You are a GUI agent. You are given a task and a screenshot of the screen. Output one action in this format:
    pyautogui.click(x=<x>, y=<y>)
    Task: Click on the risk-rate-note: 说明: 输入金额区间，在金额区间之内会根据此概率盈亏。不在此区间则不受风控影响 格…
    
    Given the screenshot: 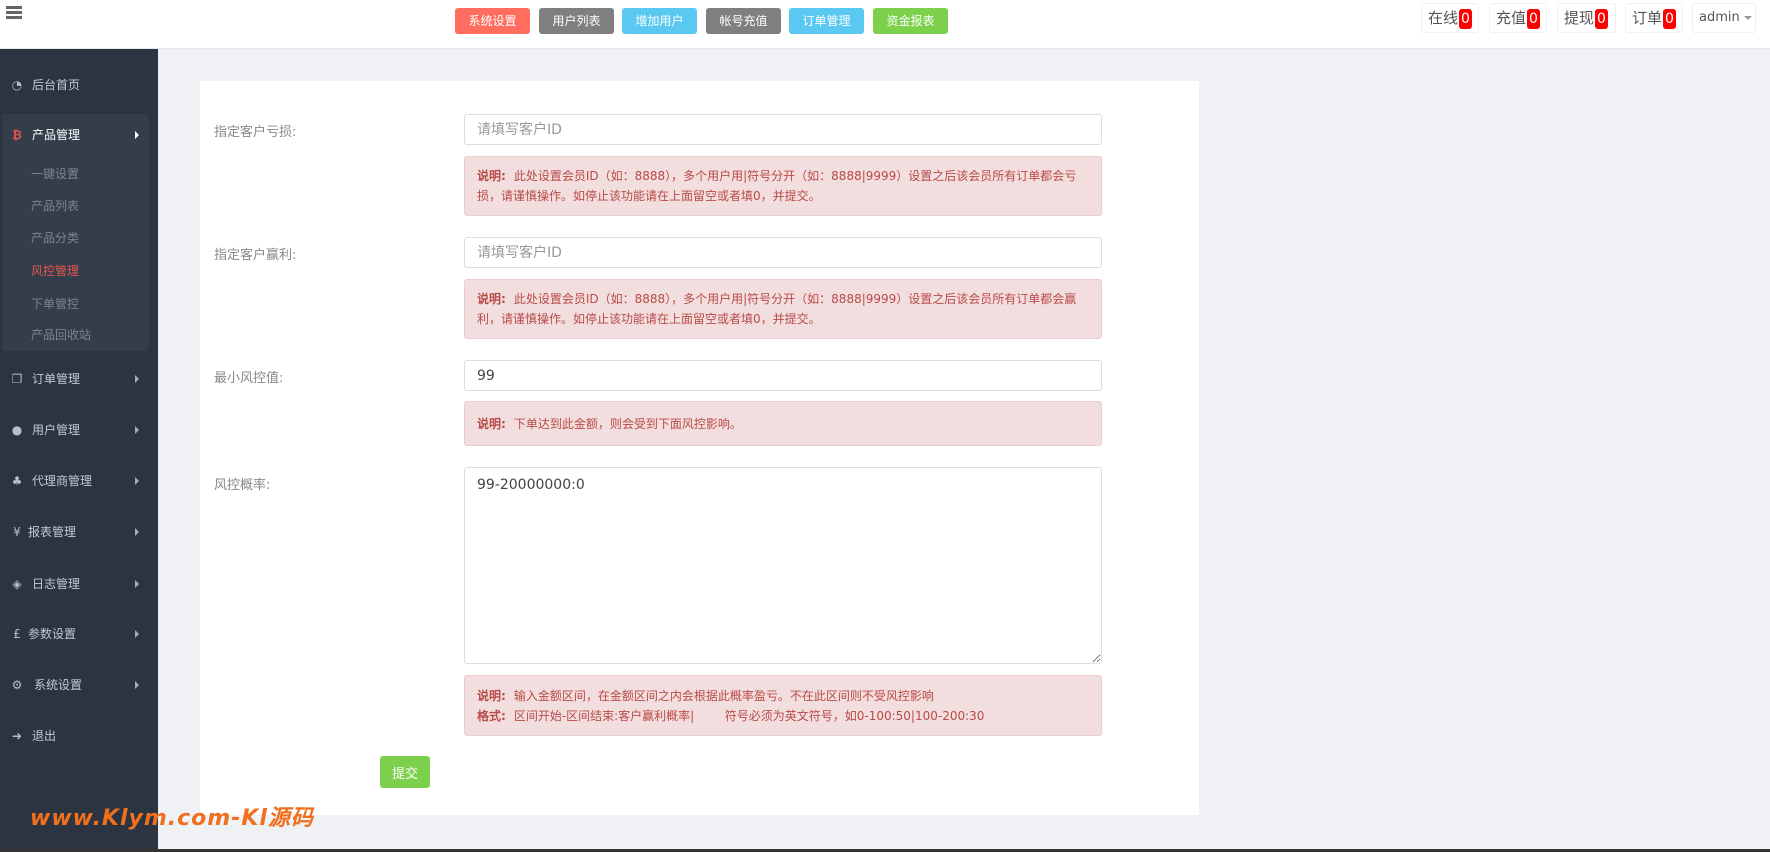 What is the action you would take?
    pyautogui.click(x=783, y=705)
    